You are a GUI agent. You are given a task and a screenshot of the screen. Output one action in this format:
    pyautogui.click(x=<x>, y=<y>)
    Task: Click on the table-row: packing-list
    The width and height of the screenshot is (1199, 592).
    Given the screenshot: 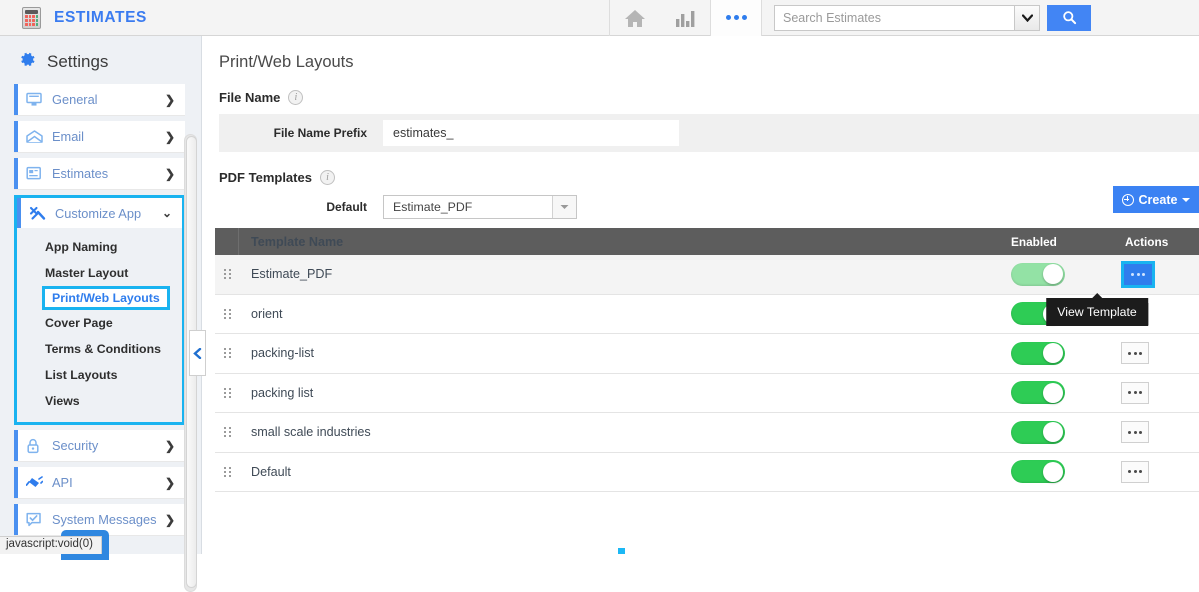 What is the action you would take?
    pyautogui.click(x=707, y=354)
    